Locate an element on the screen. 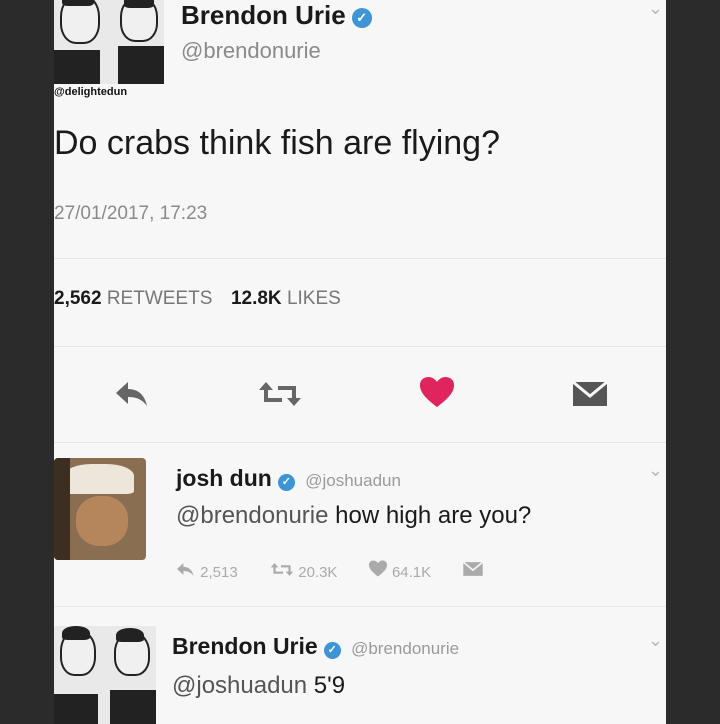 Image resolution: width=720 pixels, height=724 pixels. reply-text: @brendonurie how high are you? is located at coordinates (353, 516).